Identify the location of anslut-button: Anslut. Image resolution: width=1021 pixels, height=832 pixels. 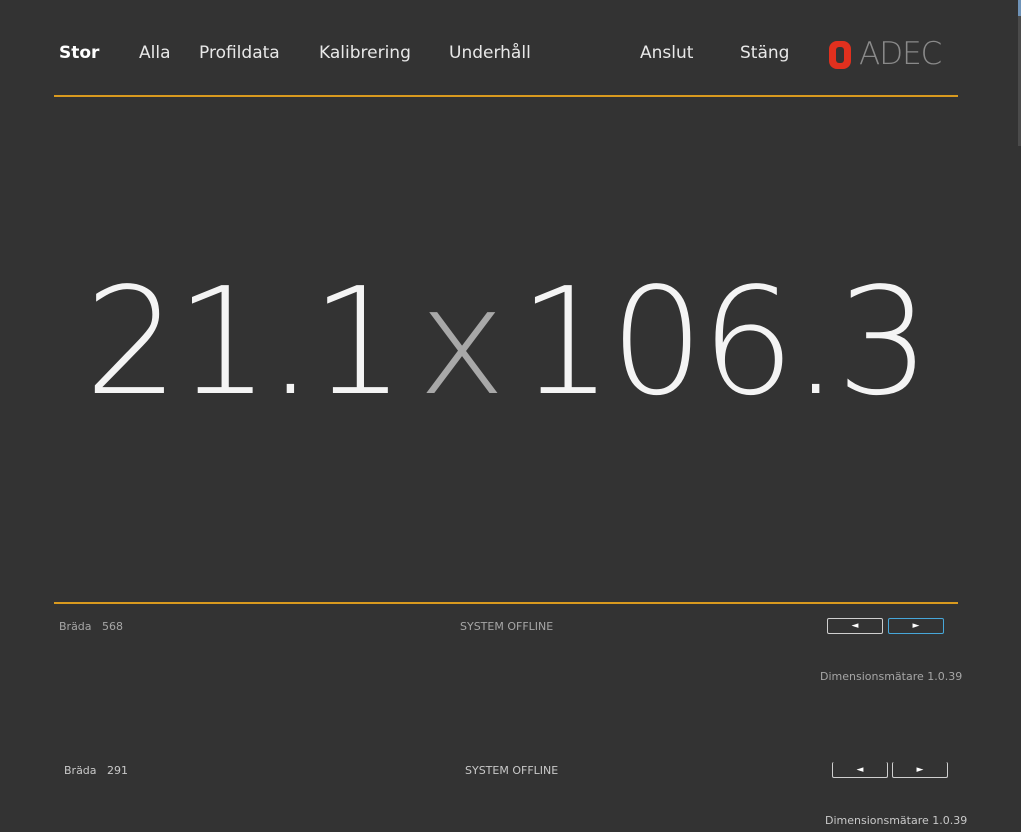
(666, 53).